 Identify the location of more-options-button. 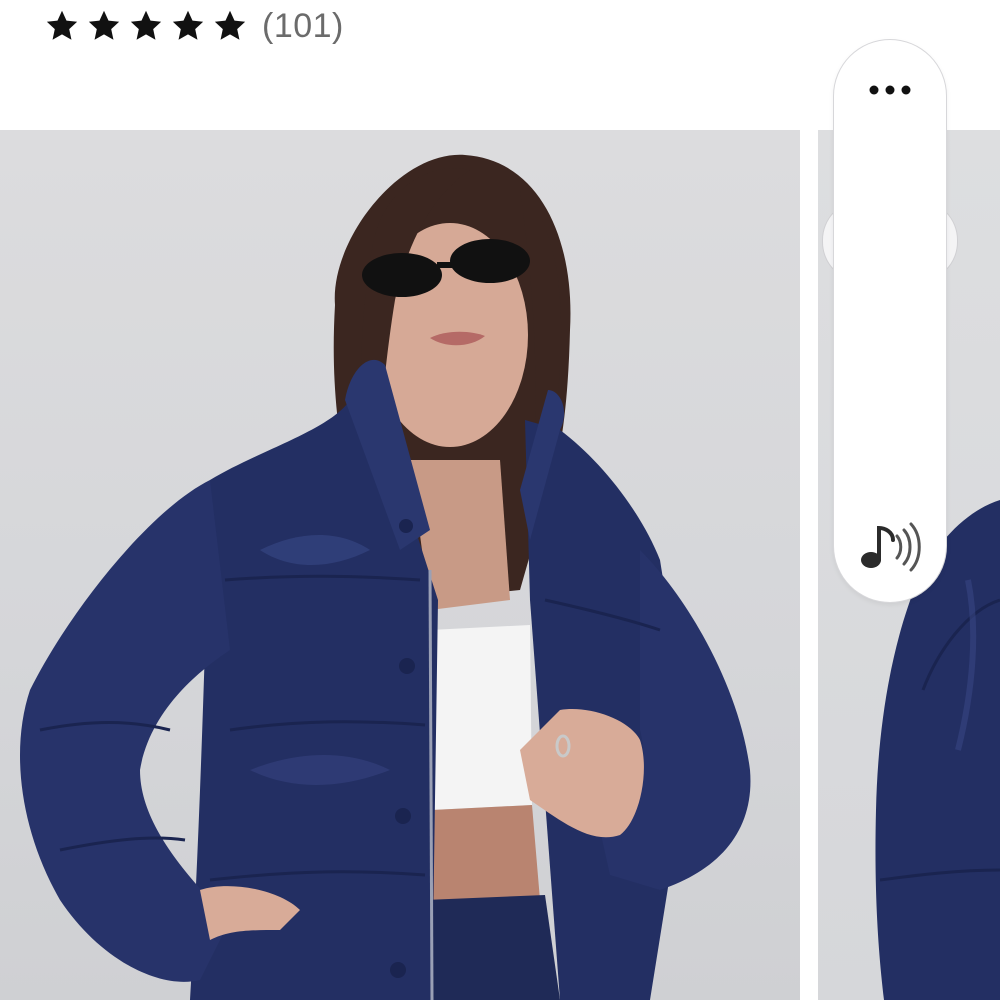
(890, 90).